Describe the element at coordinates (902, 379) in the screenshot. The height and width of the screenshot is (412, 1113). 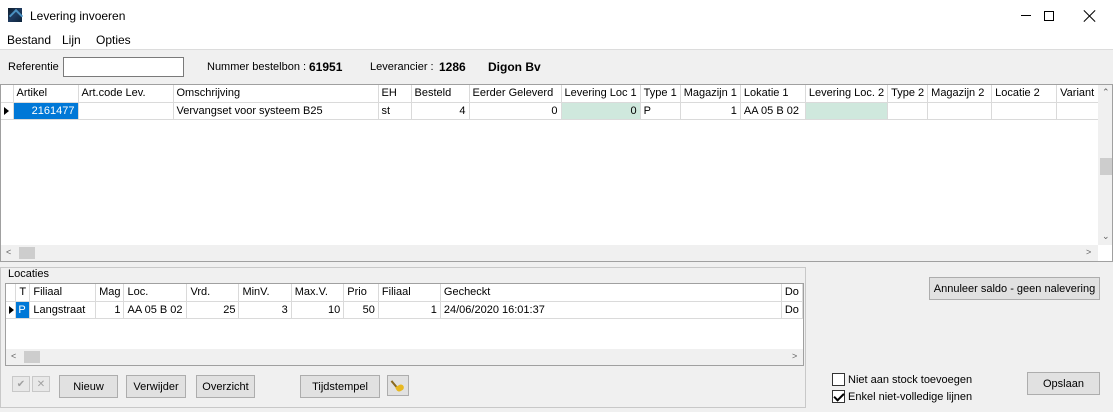
I see `niet-aan-stock-option: Niet aan stock toevoegen` at that location.